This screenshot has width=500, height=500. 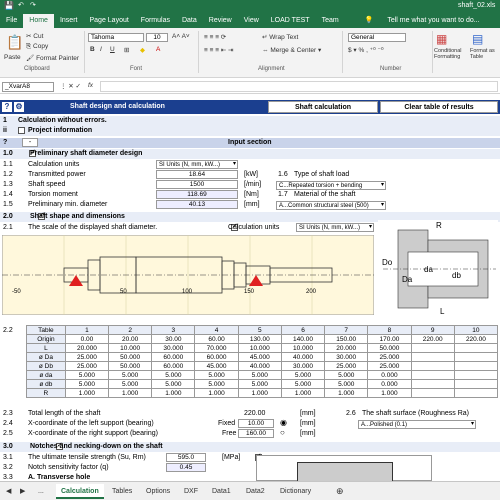 I want to click on tab-dxf: DXF, so click(x=191, y=491).